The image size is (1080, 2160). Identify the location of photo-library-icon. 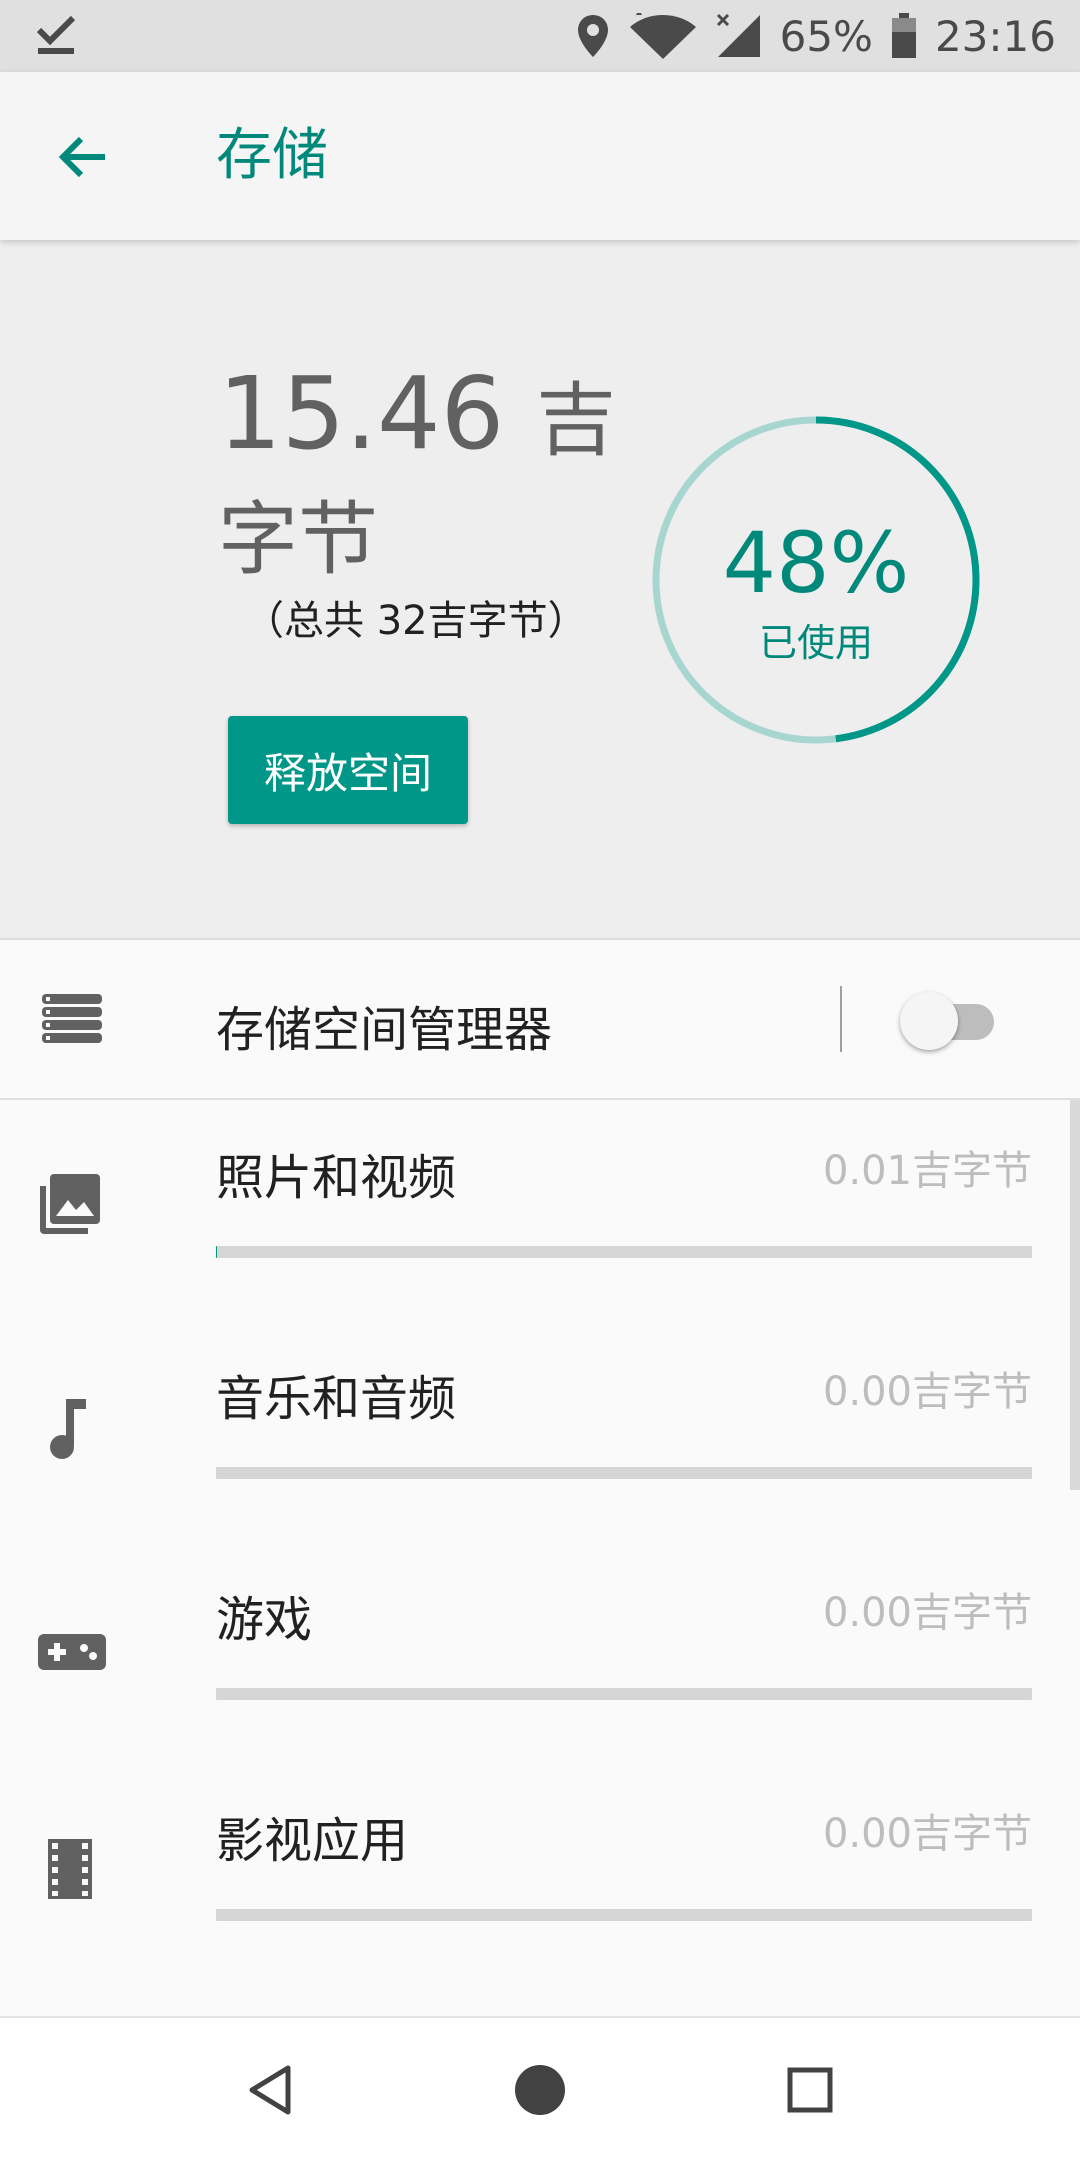
(72, 1206).